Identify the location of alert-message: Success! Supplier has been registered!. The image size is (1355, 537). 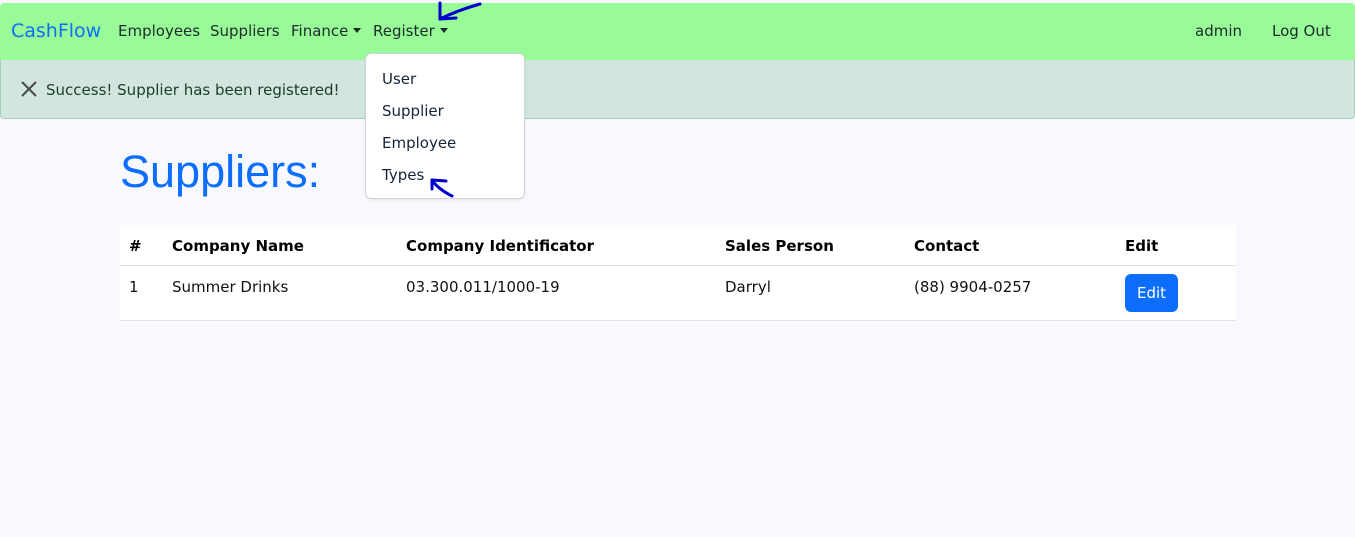
(193, 90).